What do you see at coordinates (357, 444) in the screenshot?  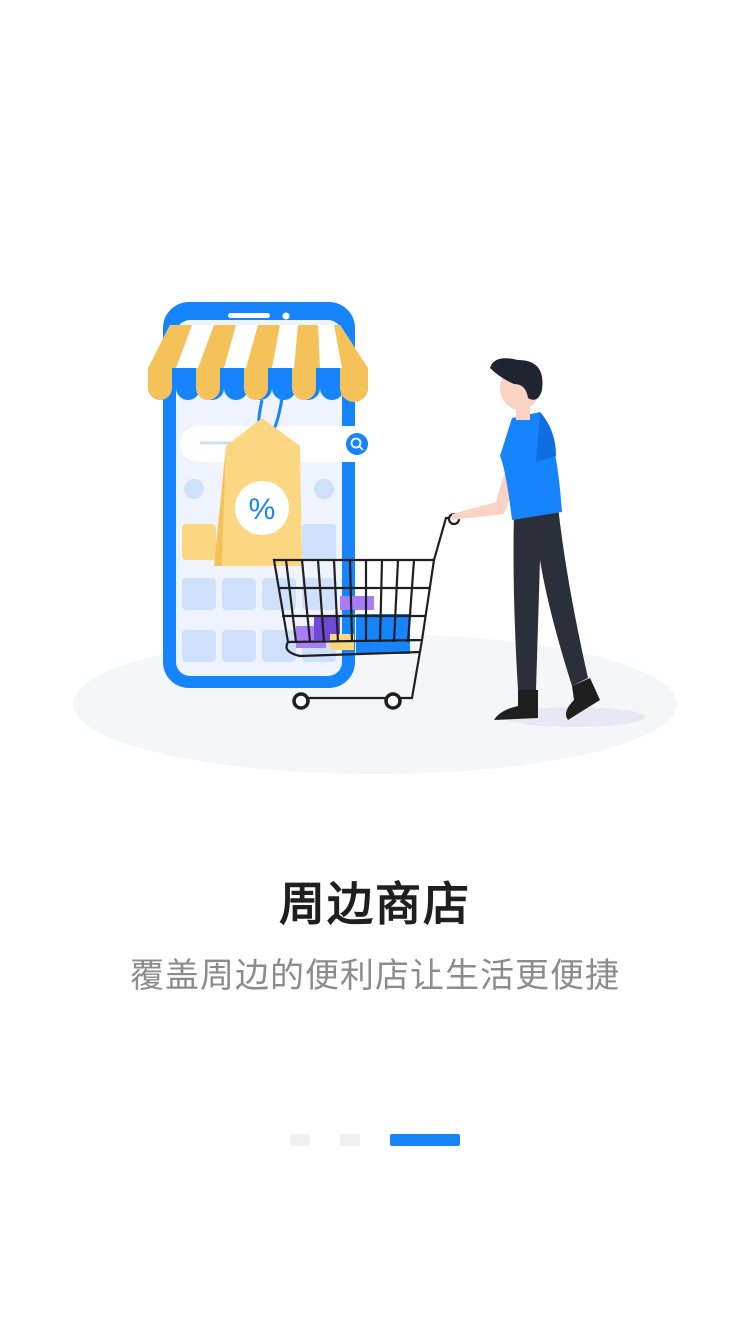 I see `search-icon` at bounding box center [357, 444].